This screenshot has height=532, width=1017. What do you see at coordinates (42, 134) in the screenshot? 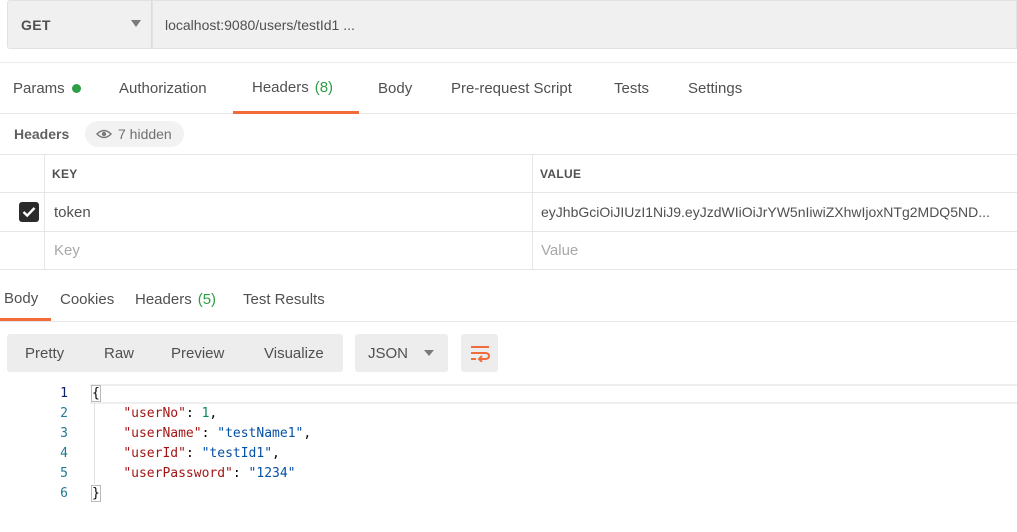
I see `section-title: Headers` at bounding box center [42, 134].